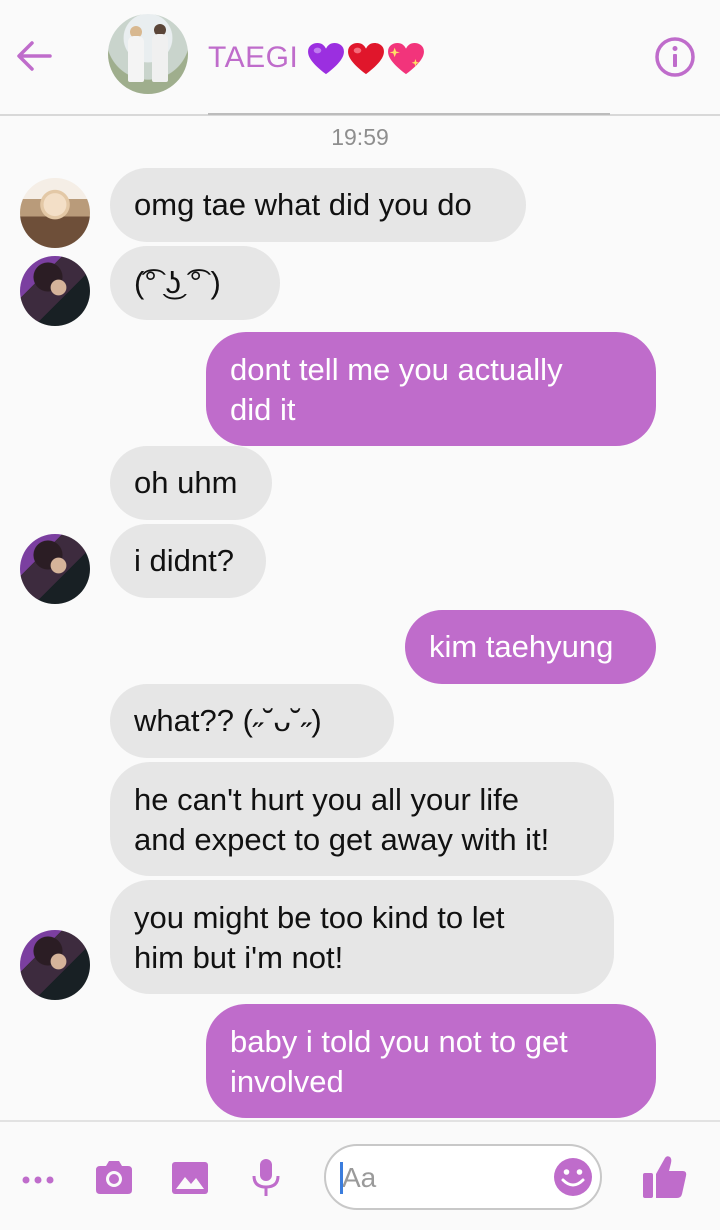 The width and height of the screenshot is (720, 1230). Describe the element at coordinates (431, 1061) in the screenshot. I see `message-bubble: baby i told you not to get involved` at that location.